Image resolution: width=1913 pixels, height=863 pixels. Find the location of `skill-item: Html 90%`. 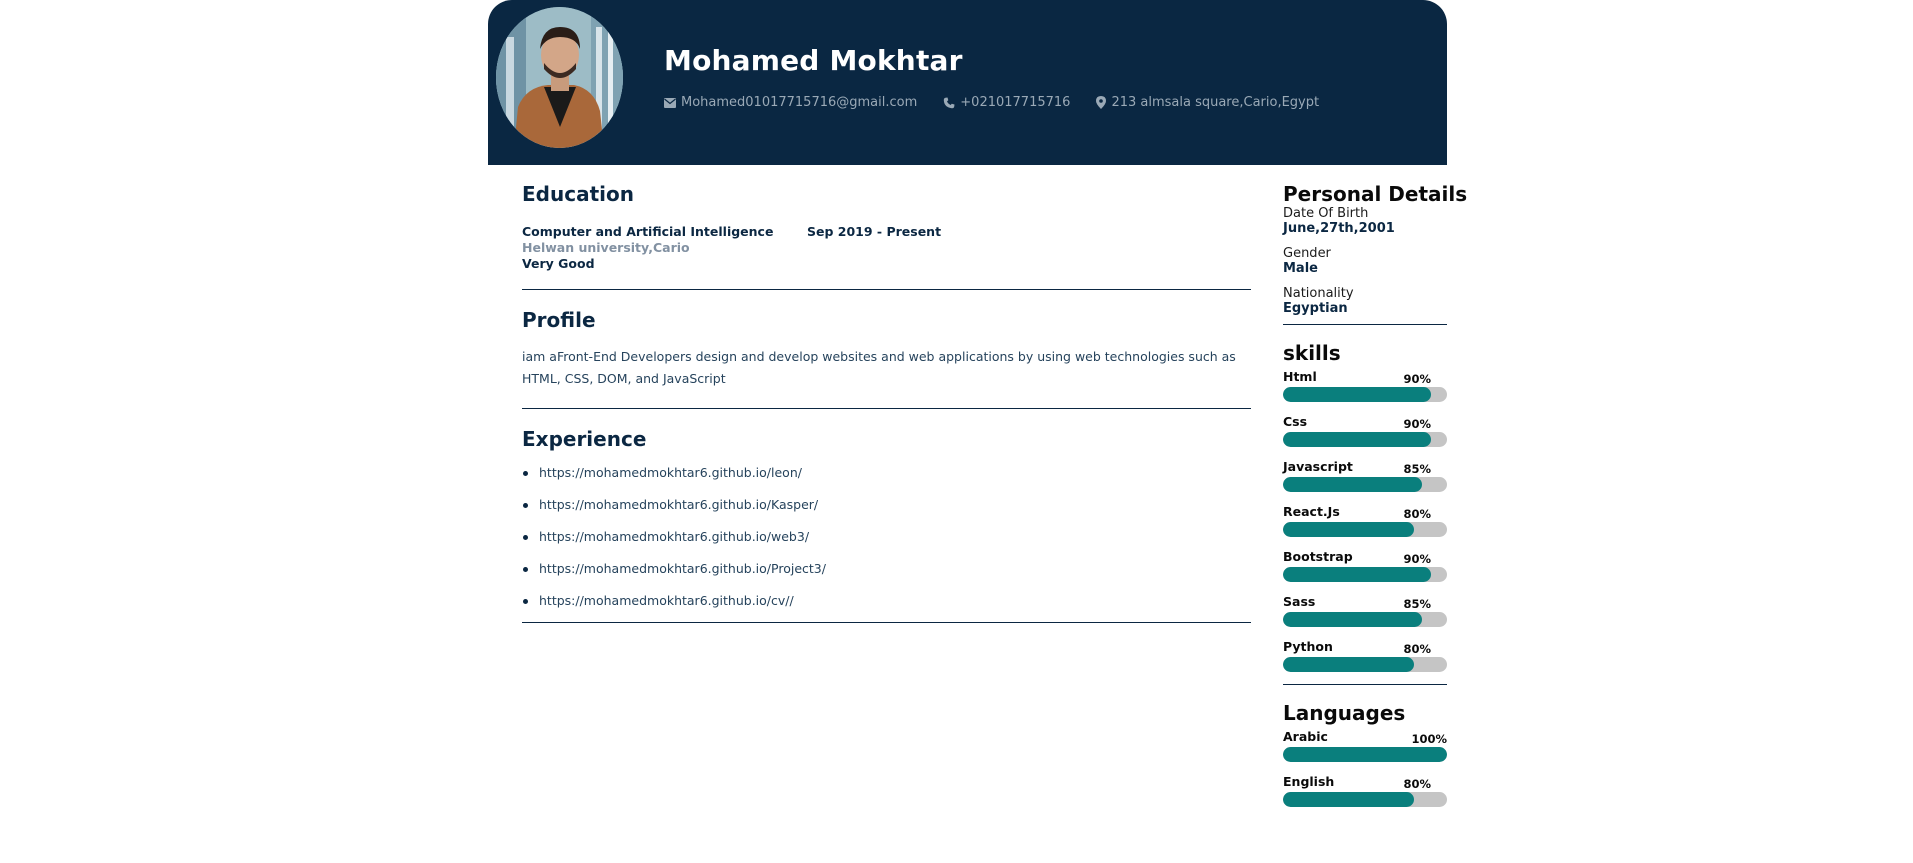

skill-item: Html 90% is located at coordinates (1365, 391).